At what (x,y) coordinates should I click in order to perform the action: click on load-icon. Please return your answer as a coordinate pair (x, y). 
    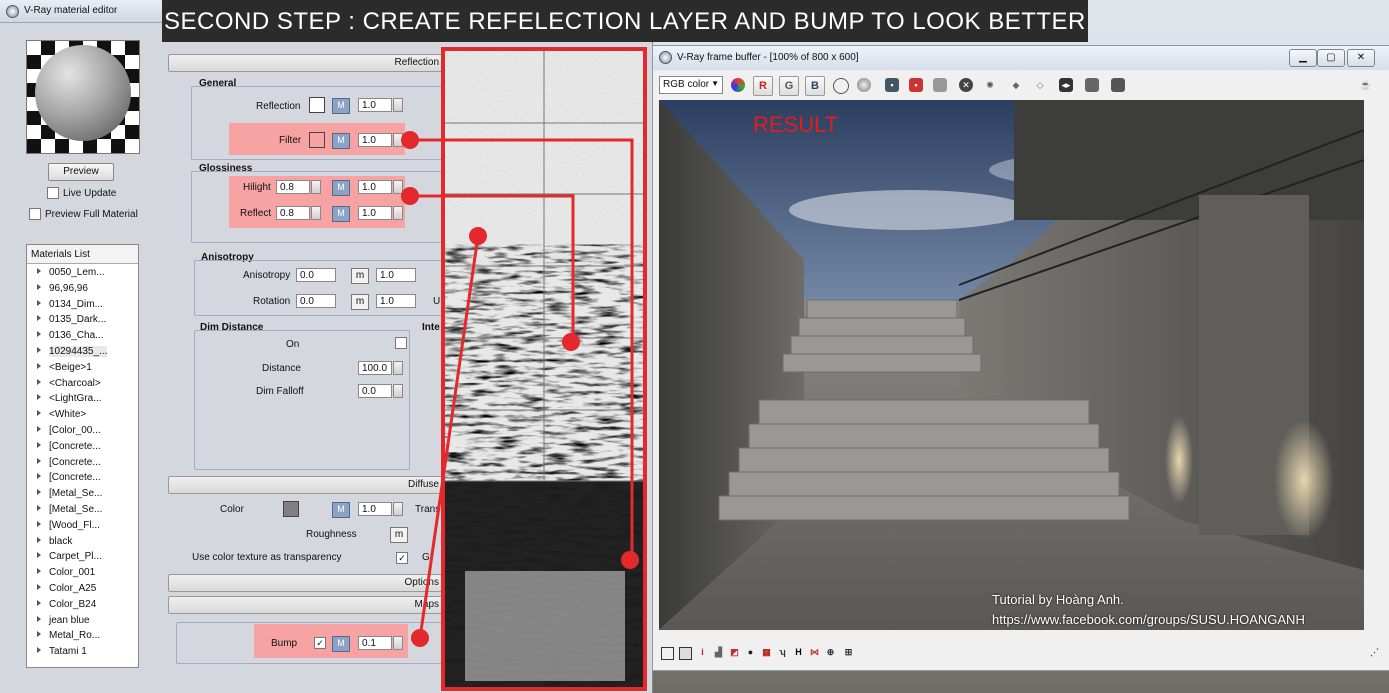
    Looking at the image, I should click on (940, 85).